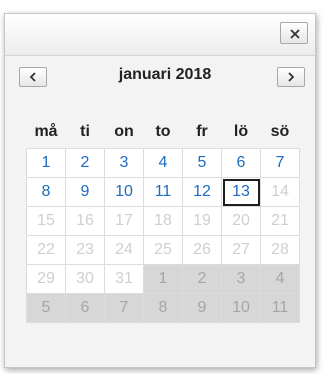  I want to click on day-cell: 12, so click(202, 192).